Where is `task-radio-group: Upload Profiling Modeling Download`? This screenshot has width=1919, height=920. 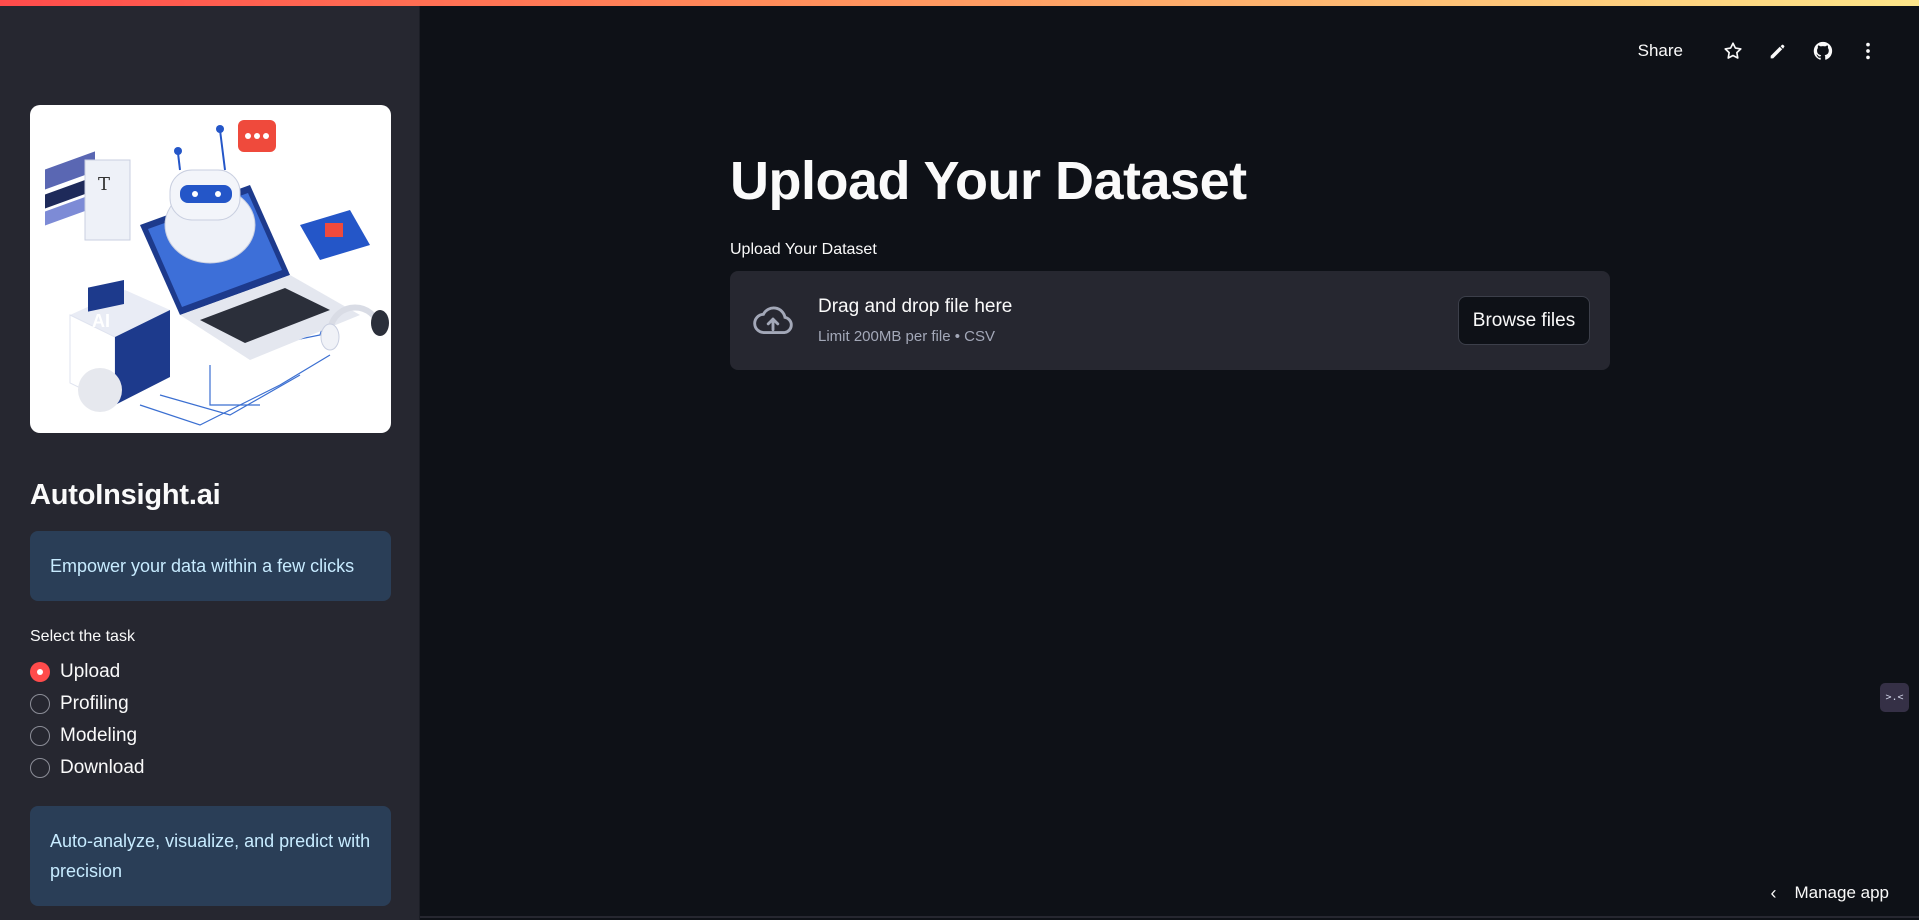 task-radio-group: Upload Profiling Modeling Download is located at coordinates (210, 720).